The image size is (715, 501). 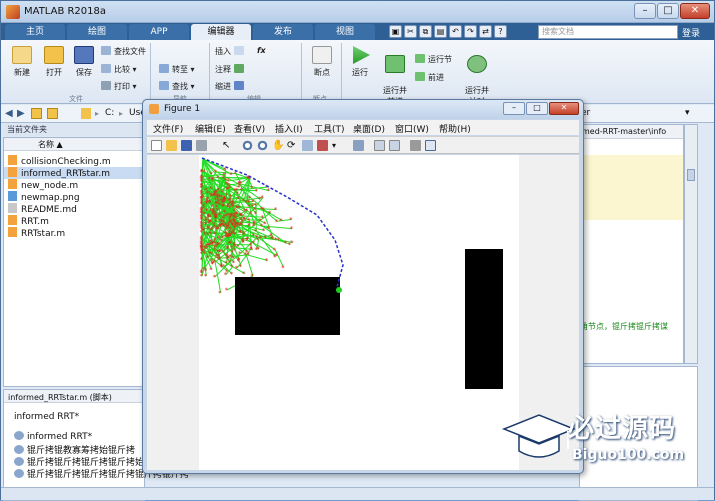 I want to click on list-item: RRTstar.m, so click(x=36, y=233).